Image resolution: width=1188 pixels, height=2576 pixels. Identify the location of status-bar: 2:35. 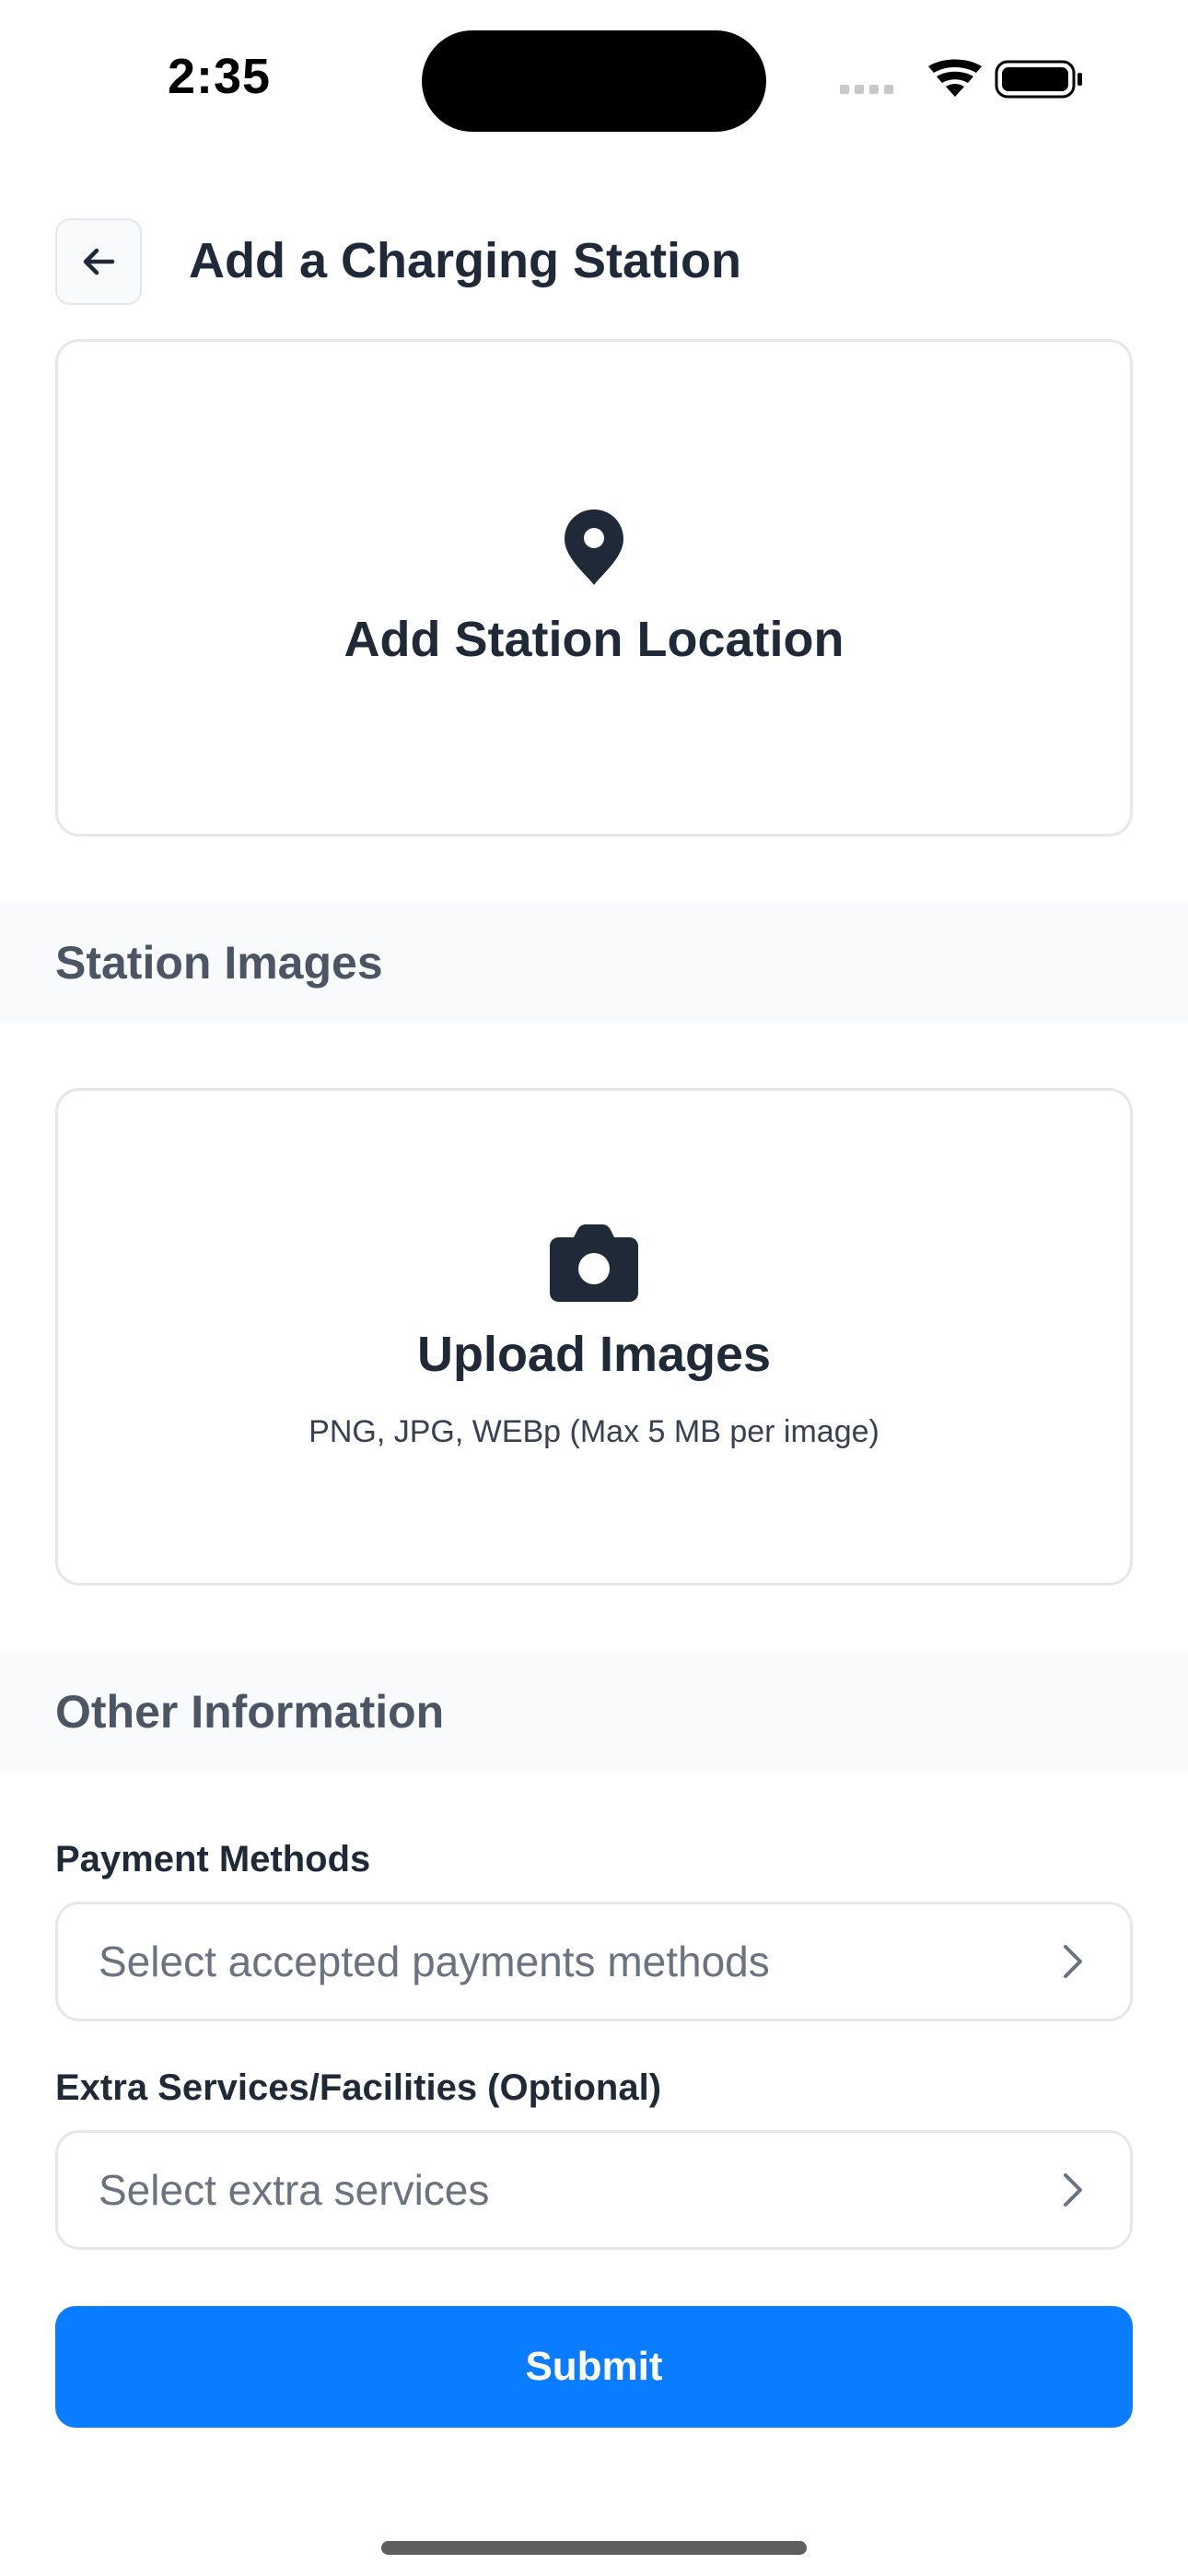
(594, 78).